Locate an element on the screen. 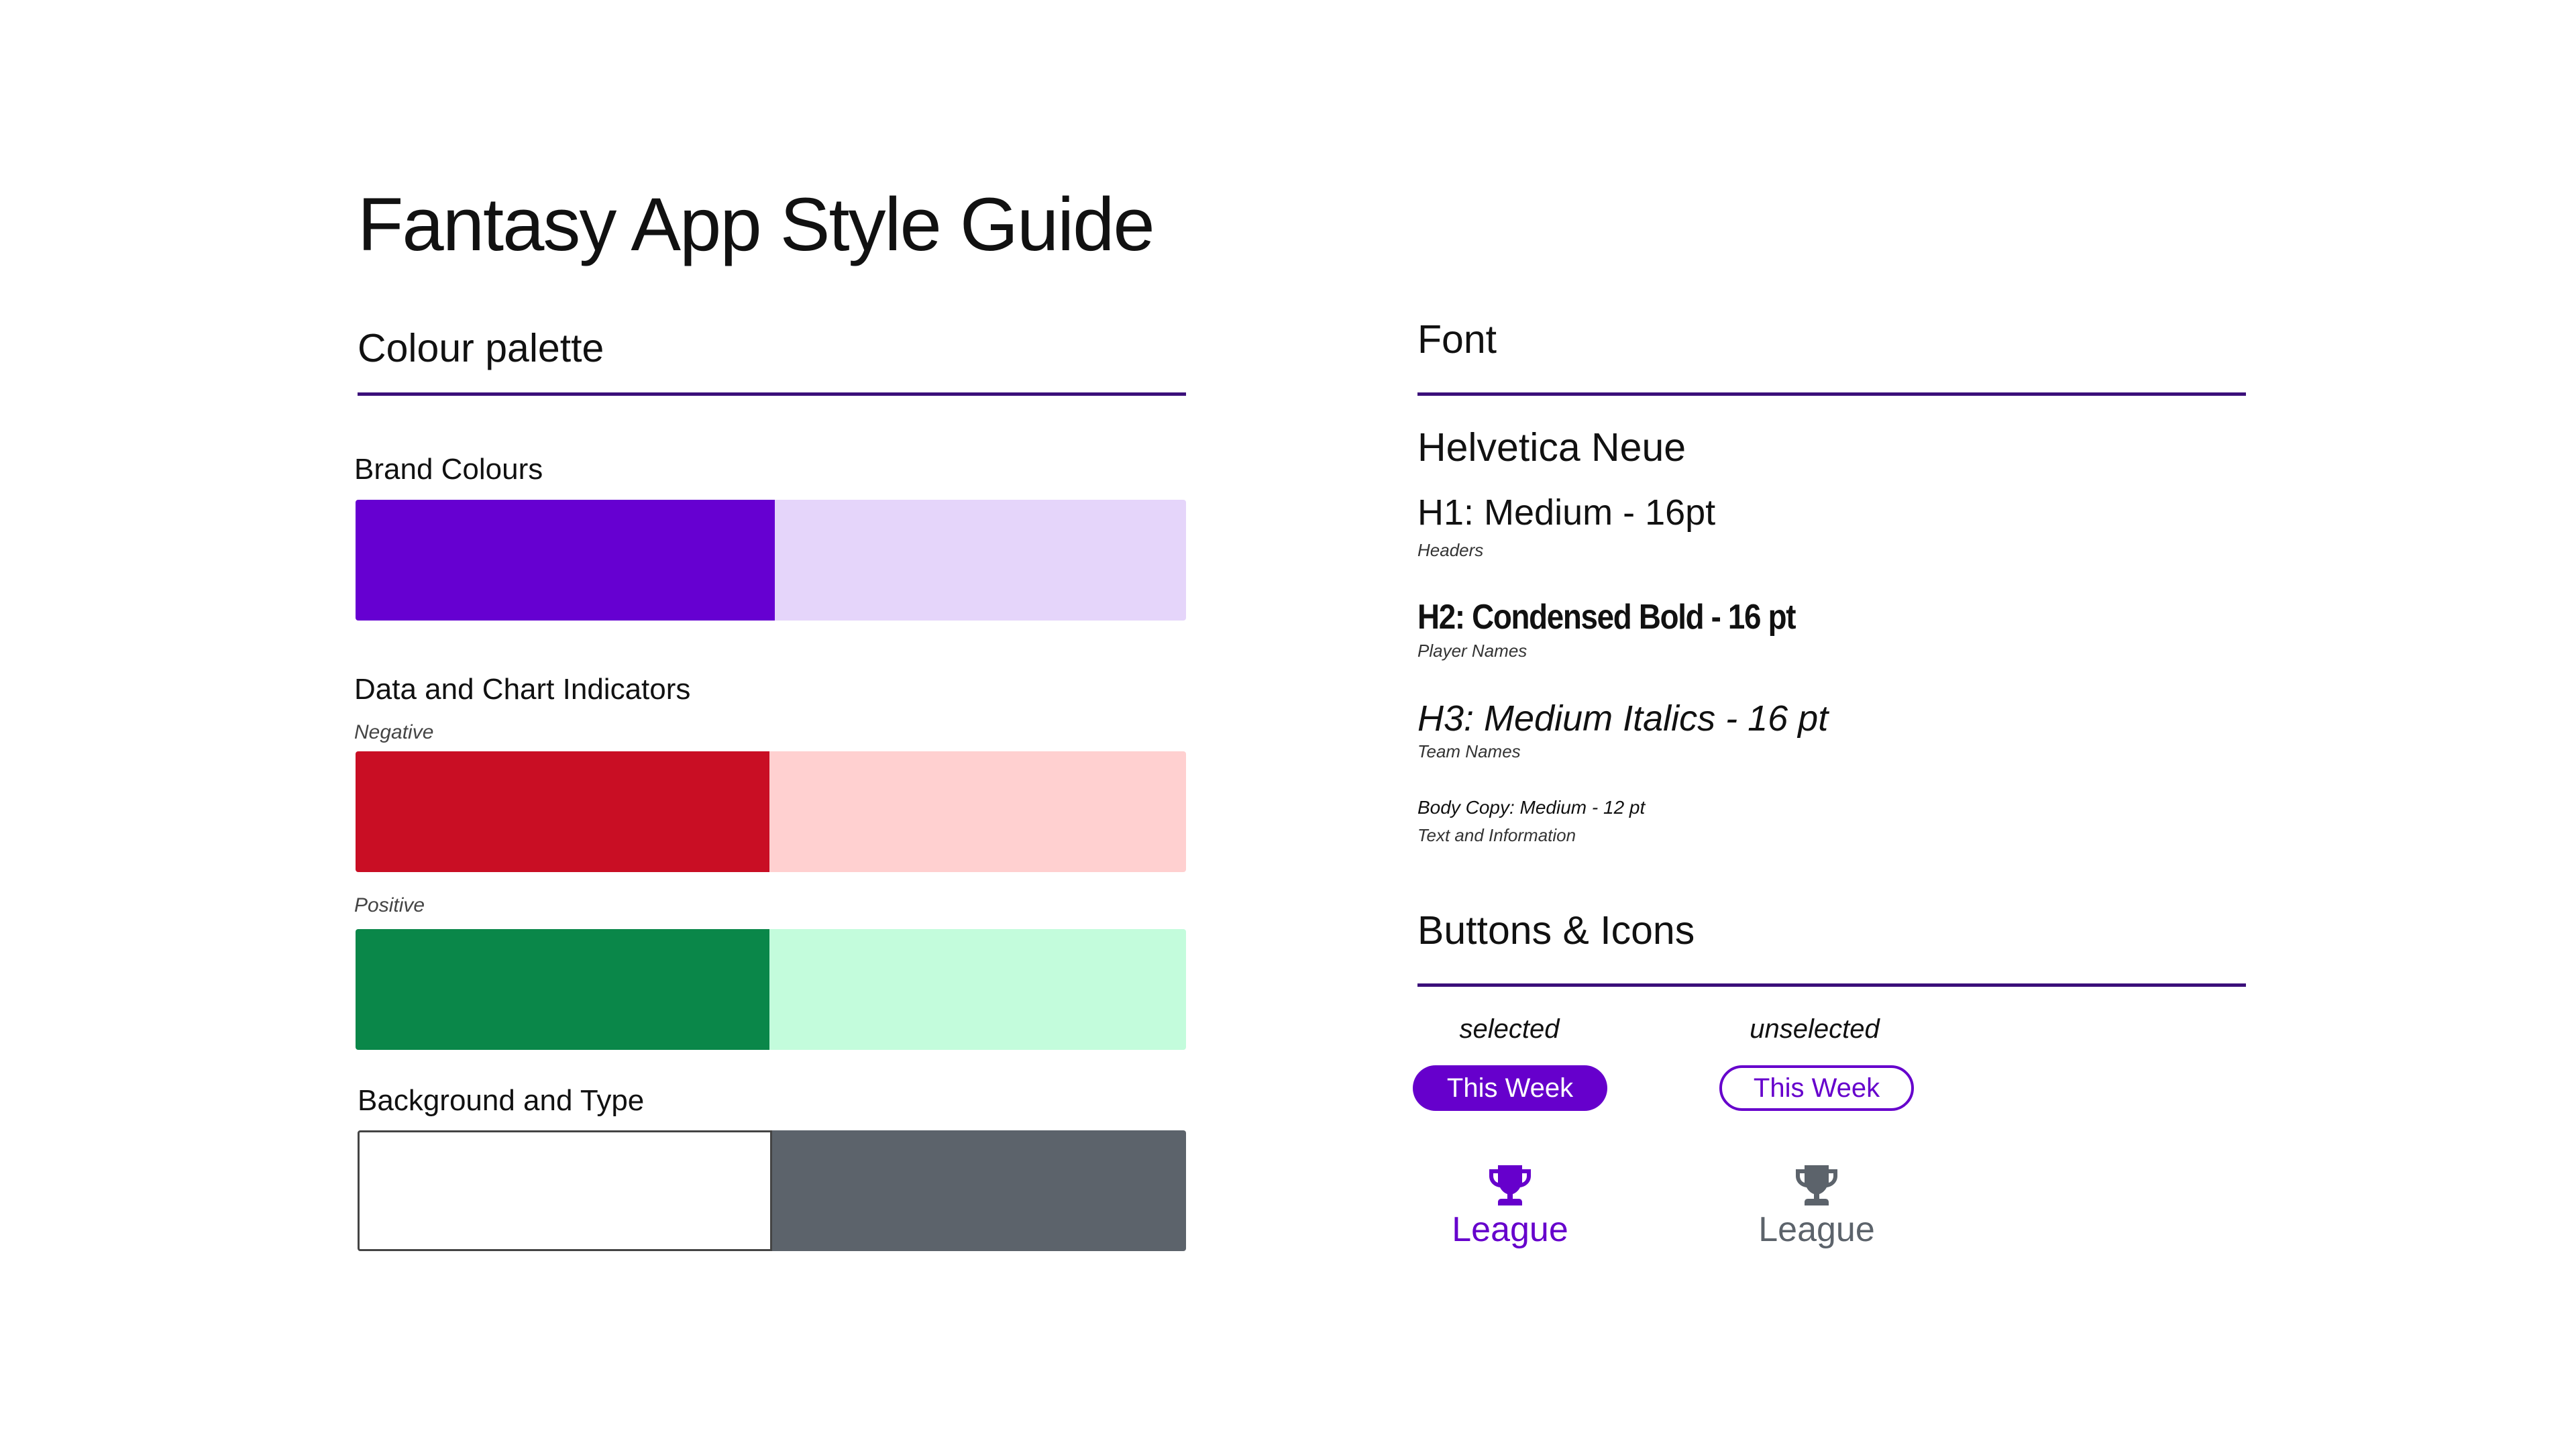 The width and height of the screenshot is (2576, 1449). buttons-icons-divider is located at coordinates (1831, 985).